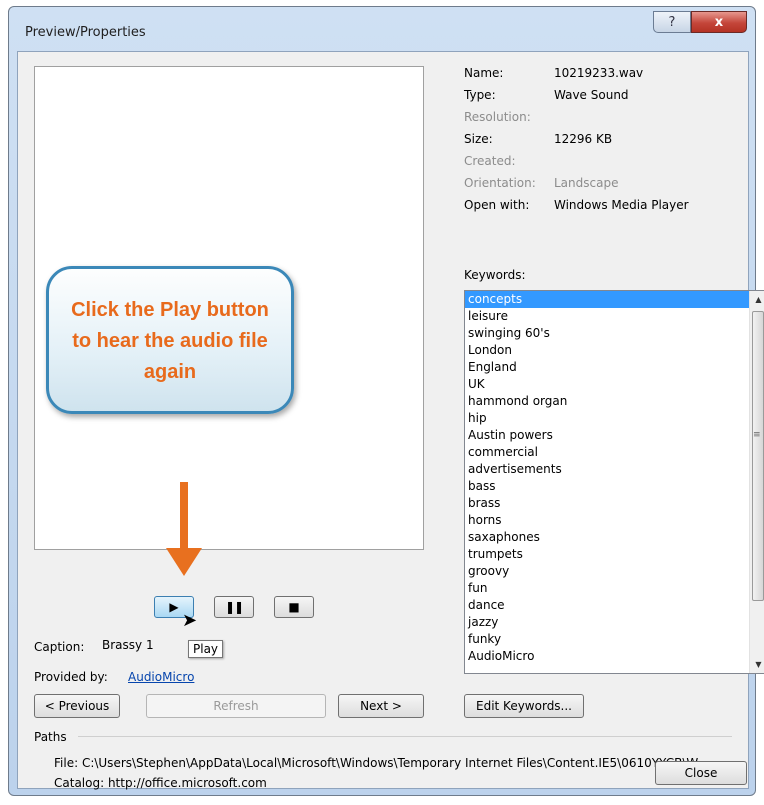 The image size is (764, 805). Describe the element at coordinates (184, 516) in the screenshot. I see `arrow-shaft` at that location.